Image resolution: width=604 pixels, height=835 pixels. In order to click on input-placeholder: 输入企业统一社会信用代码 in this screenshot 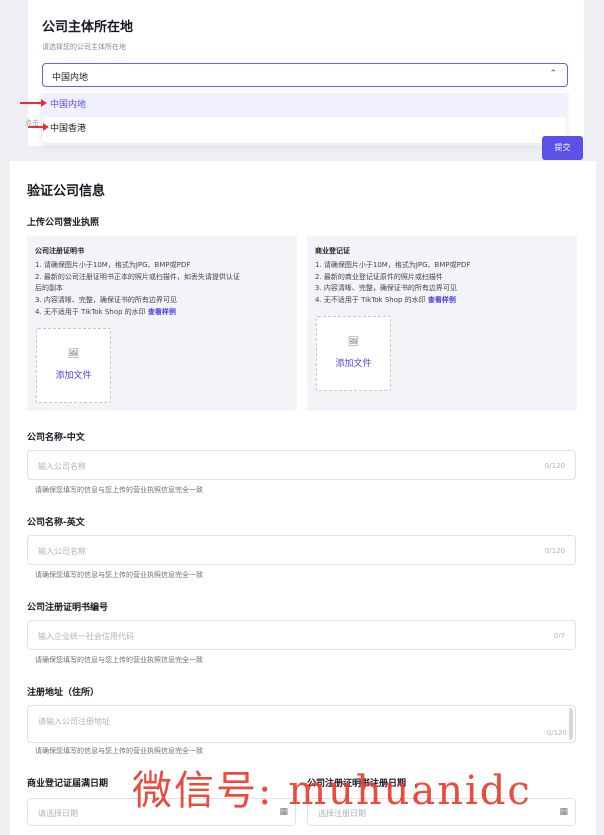, I will do `click(86, 636)`.